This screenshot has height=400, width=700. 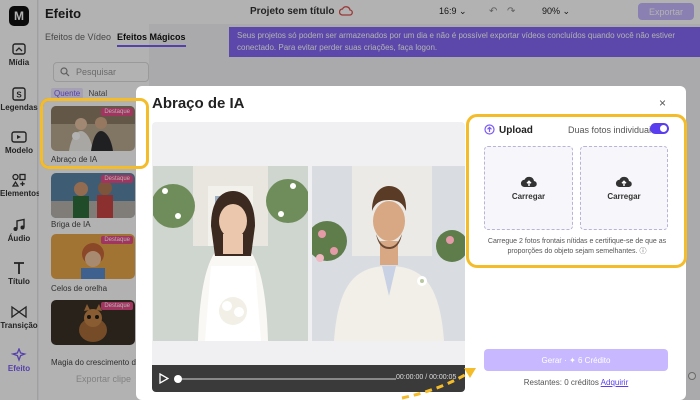 I want to click on remaining-credits: Restantes: 0 créditos Adquirir, so click(x=576, y=382).